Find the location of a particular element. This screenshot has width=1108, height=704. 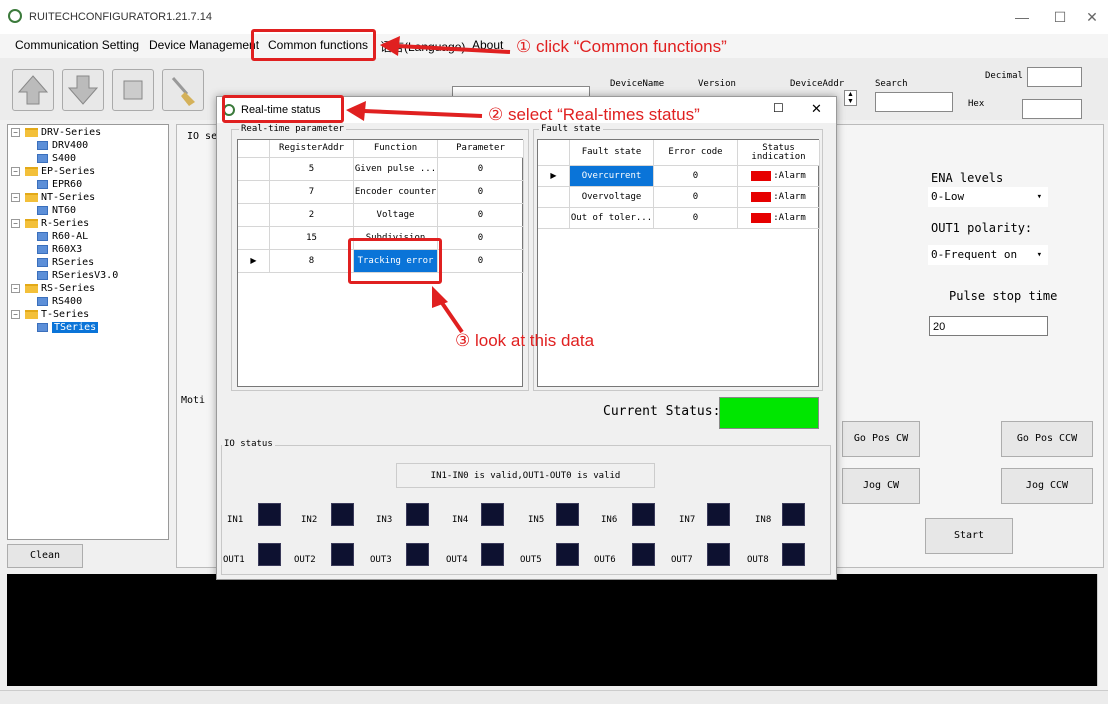

annotation-step-3: ③ look at this data is located at coordinates (525, 340).